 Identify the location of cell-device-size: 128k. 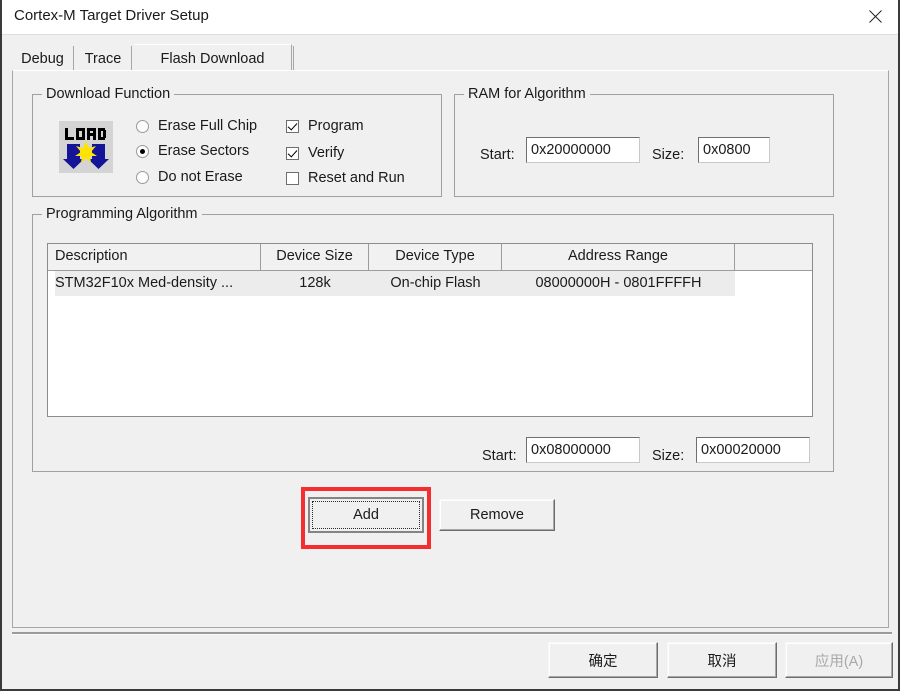
(315, 283).